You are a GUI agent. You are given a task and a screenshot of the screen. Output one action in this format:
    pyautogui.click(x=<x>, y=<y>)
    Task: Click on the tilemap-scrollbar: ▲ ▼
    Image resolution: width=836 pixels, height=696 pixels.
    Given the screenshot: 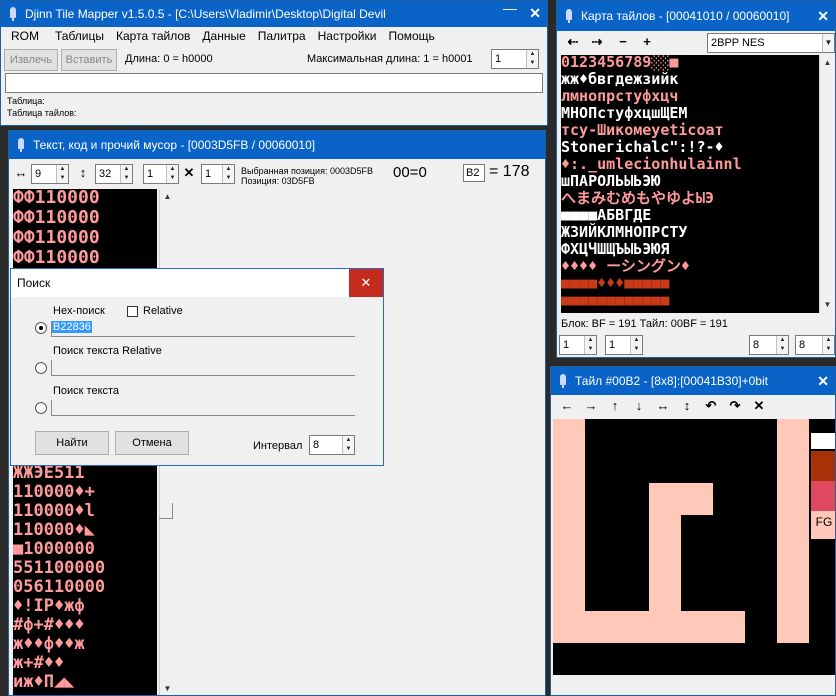 What is the action you would take?
    pyautogui.click(x=827, y=184)
    